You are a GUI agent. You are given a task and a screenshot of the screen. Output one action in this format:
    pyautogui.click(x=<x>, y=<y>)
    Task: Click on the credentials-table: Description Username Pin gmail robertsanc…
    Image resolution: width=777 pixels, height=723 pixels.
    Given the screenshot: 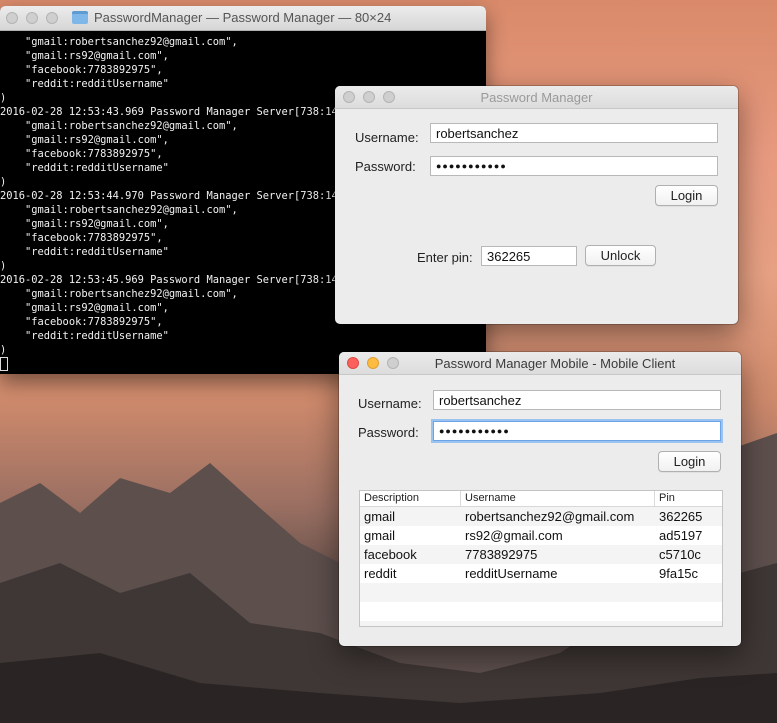 What is the action you would take?
    pyautogui.click(x=541, y=558)
    